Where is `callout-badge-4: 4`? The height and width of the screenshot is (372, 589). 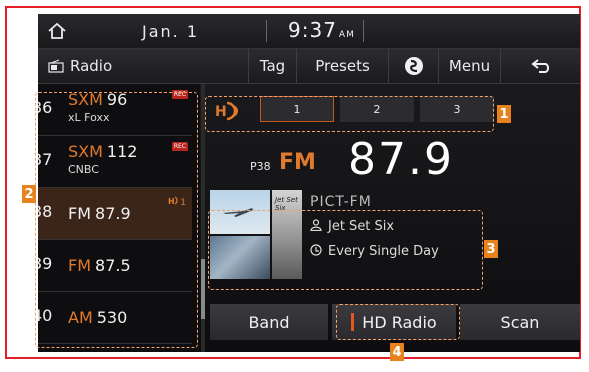
callout-badge-4: 4 is located at coordinates (397, 352).